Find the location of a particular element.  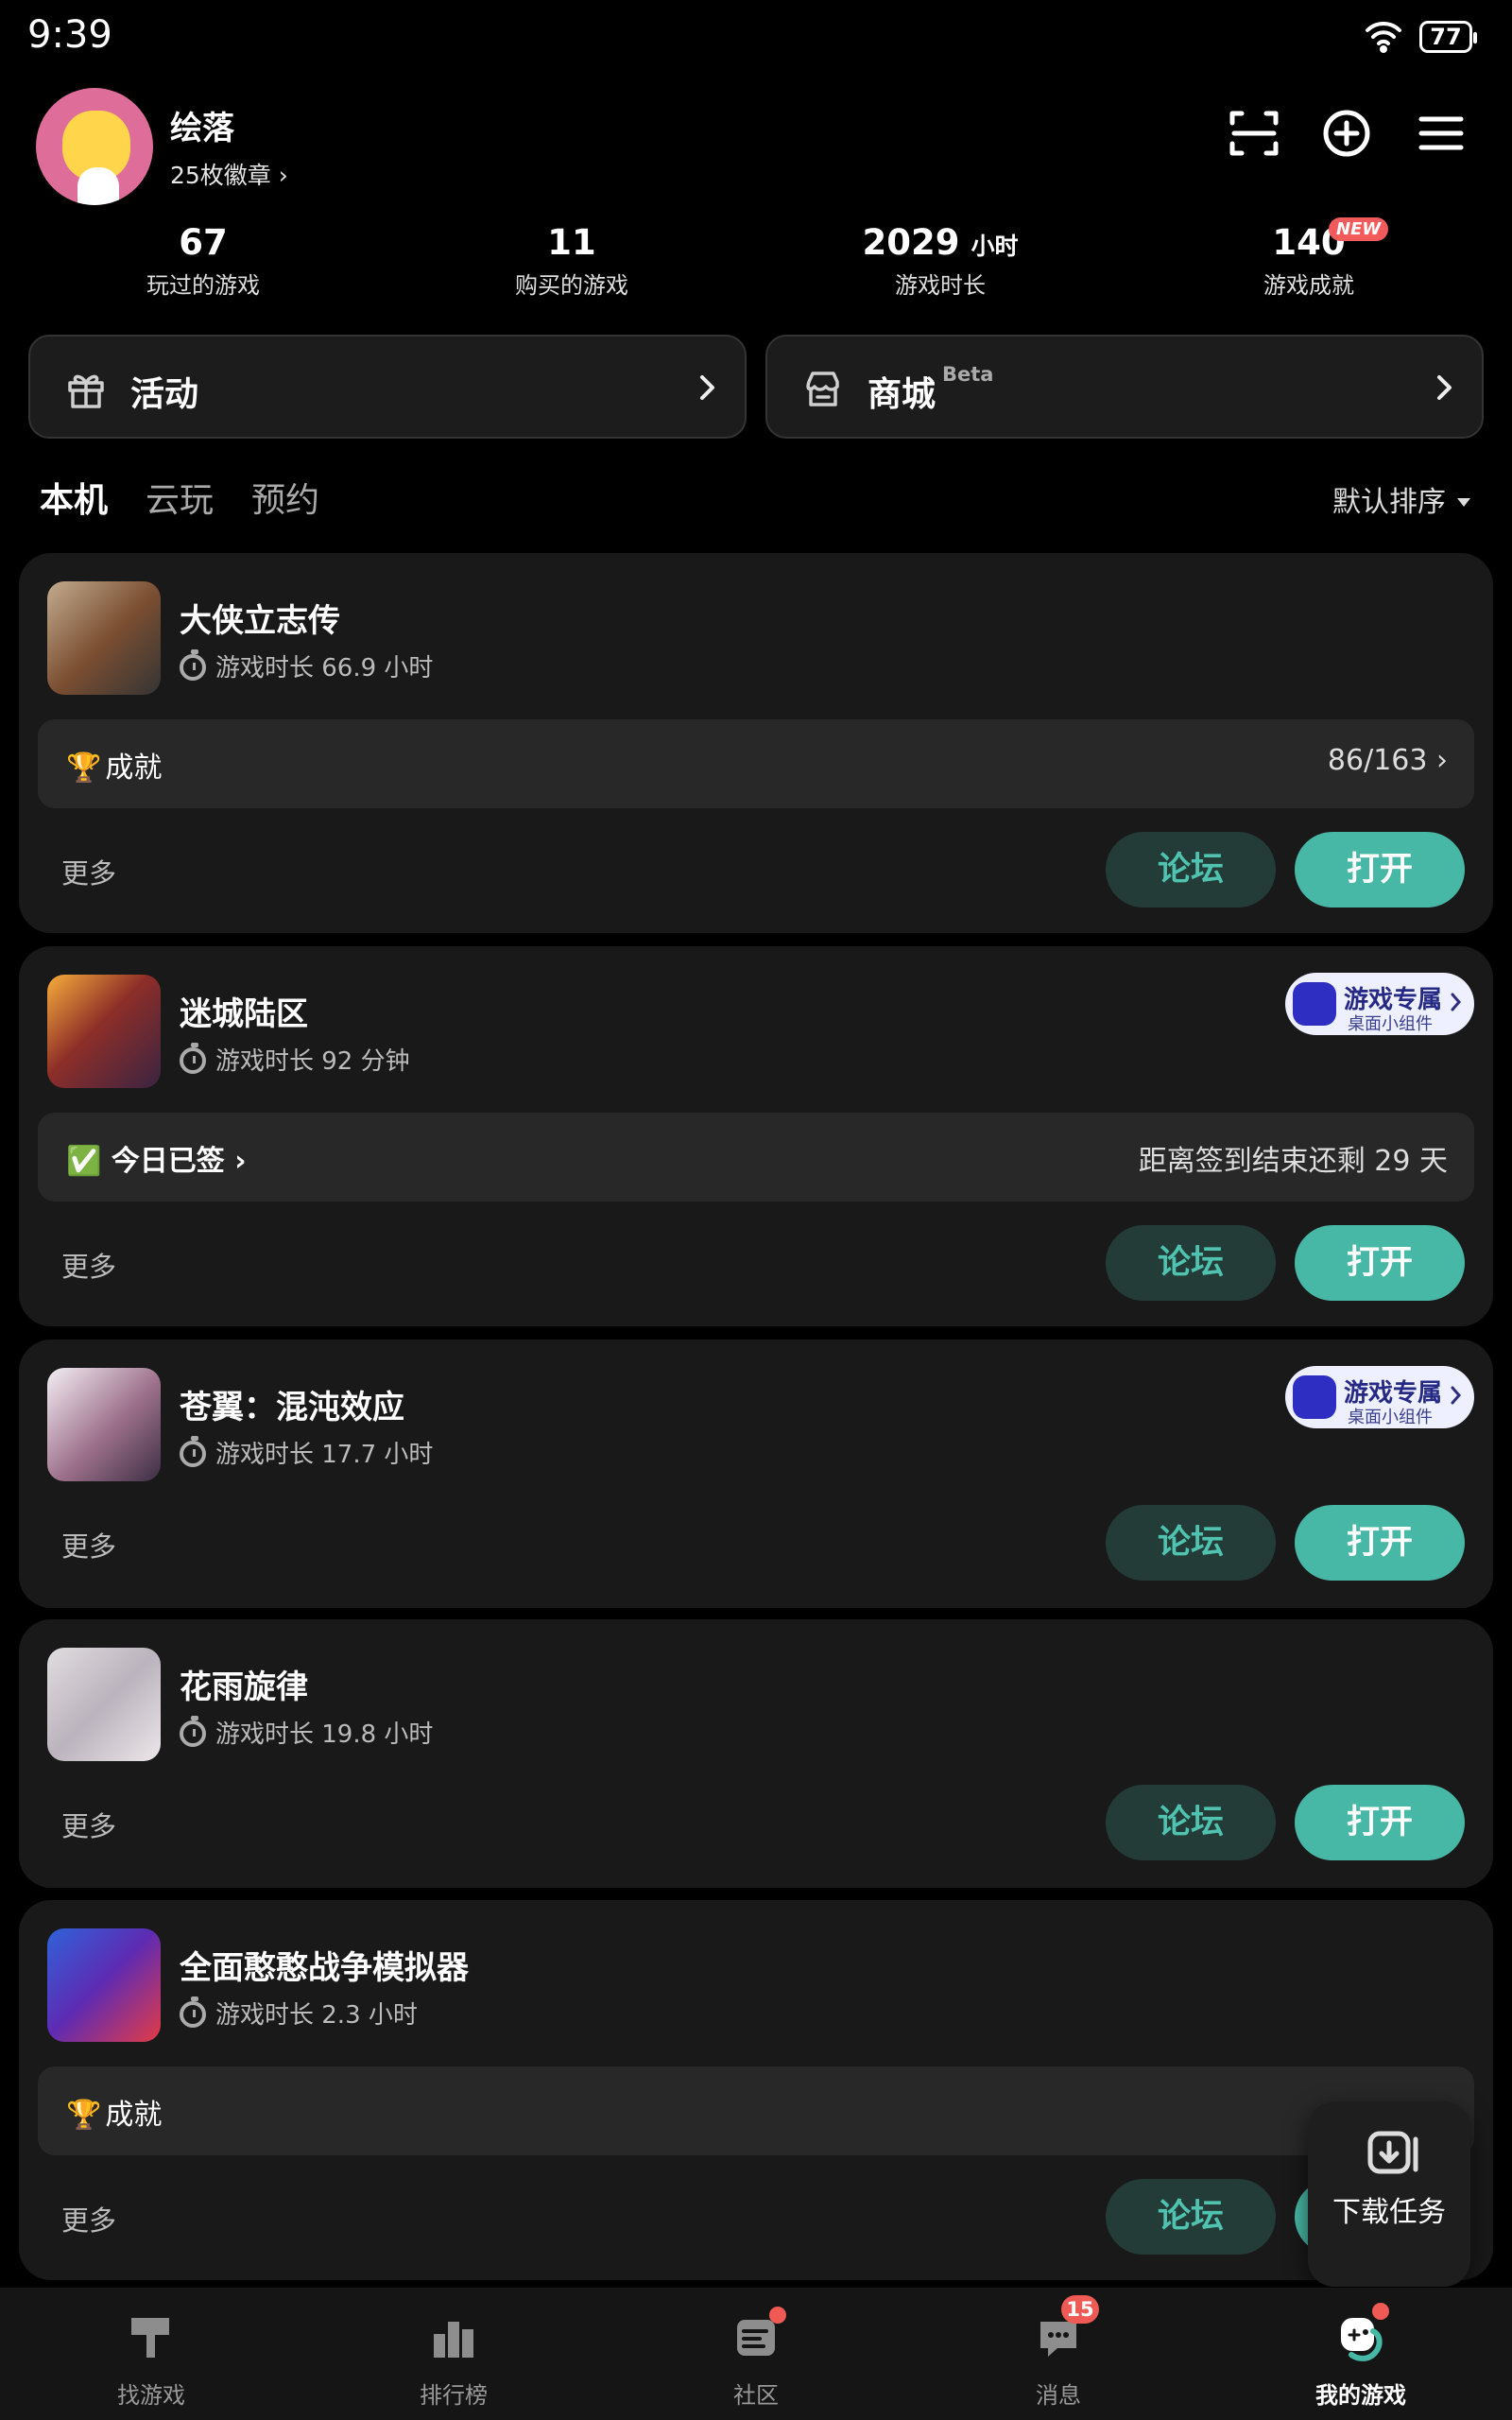

game-playtime-label: 游戏时长 2.3 小时 is located at coordinates (316, 2015).